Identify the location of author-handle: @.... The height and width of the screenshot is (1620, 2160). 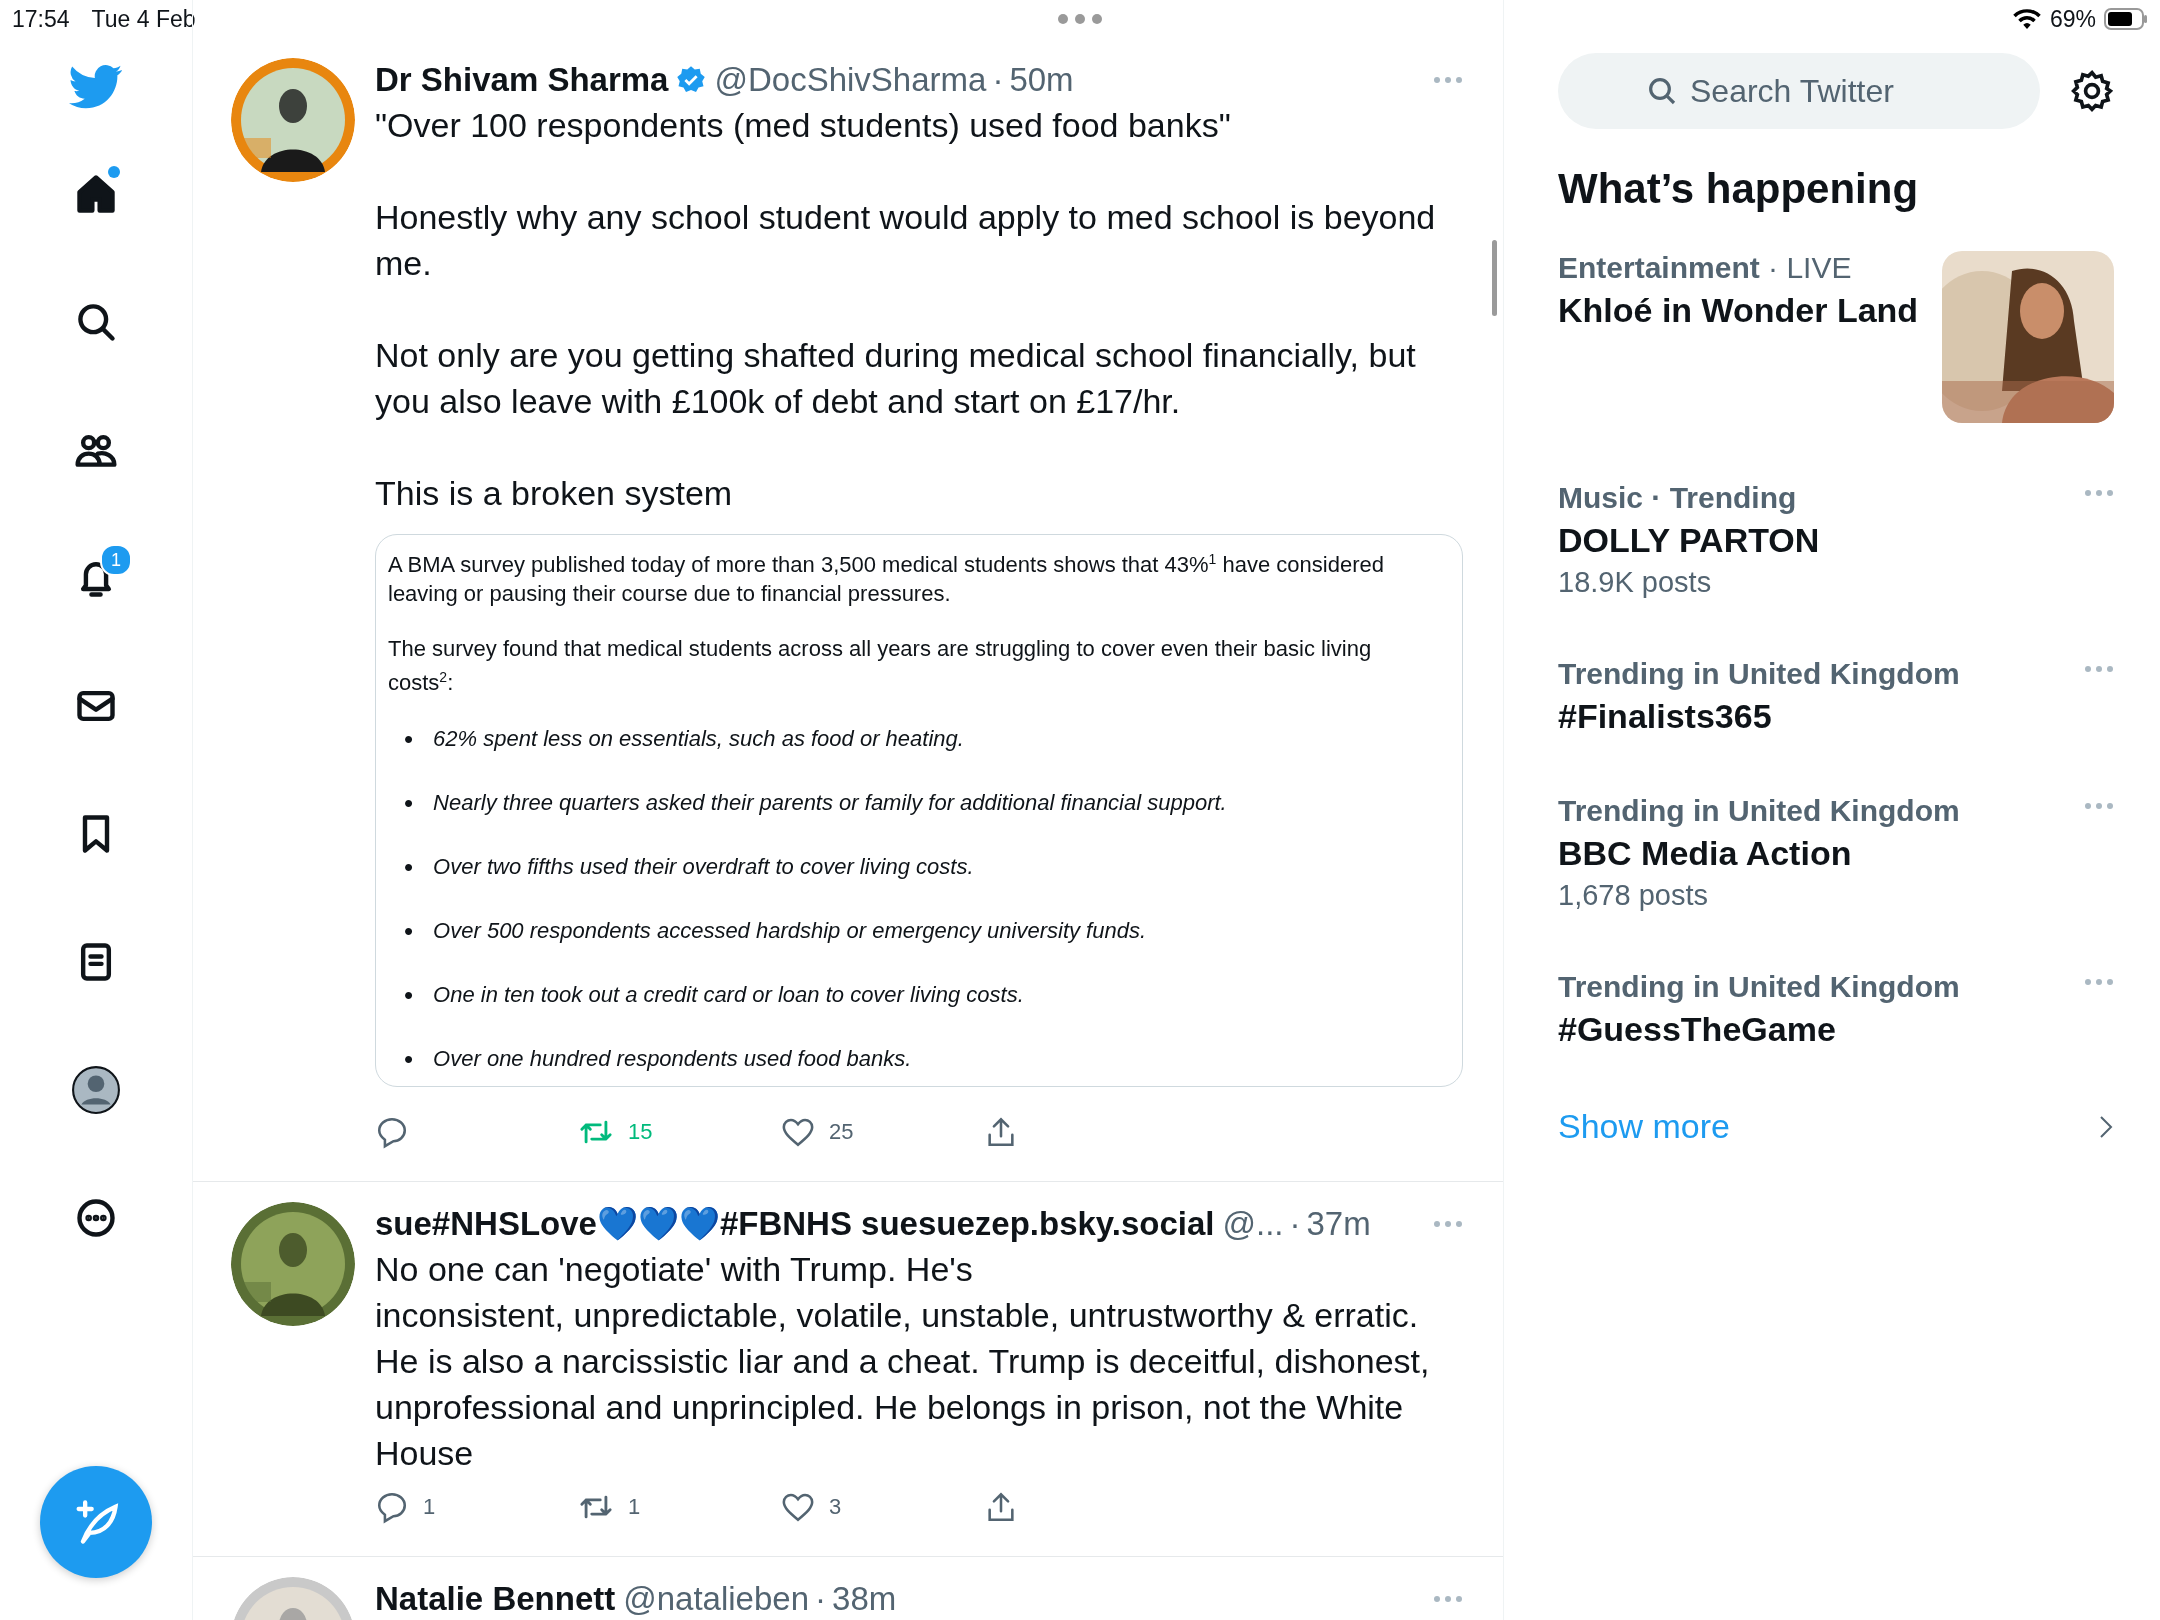
(1253, 1223).